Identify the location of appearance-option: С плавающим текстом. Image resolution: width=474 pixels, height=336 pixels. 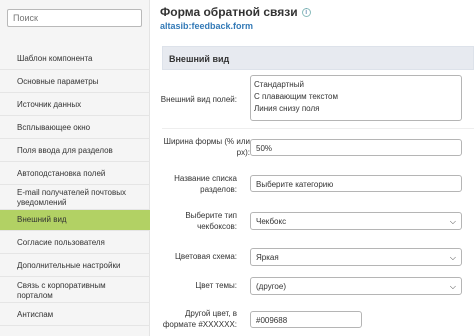
(356, 97).